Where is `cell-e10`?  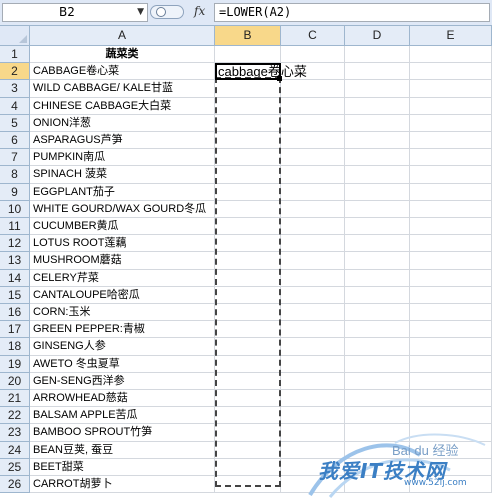 cell-e10 is located at coordinates (451, 209).